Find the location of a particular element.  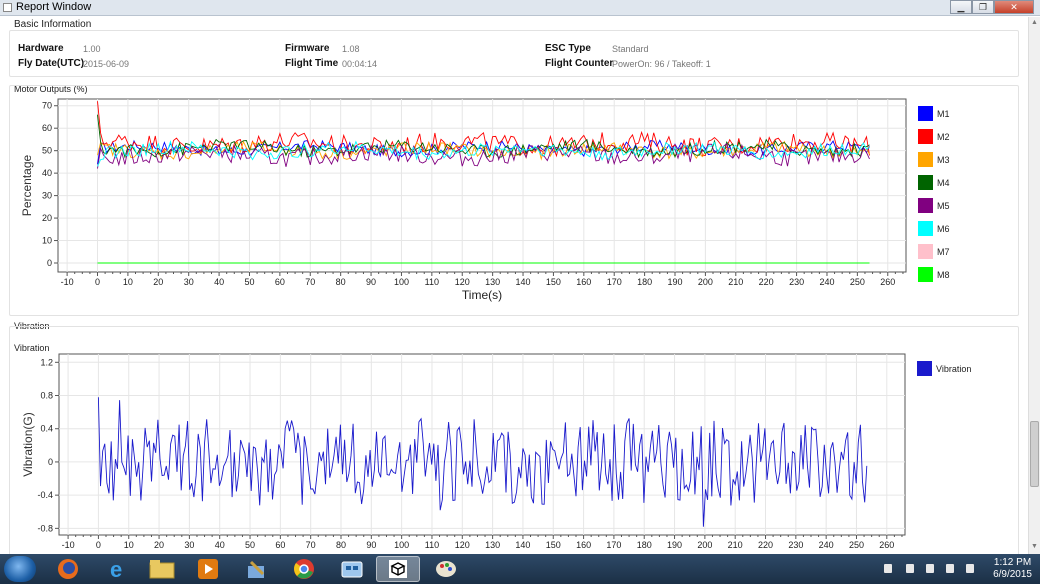

tray-arrow-icon is located at coordinates (888, 568).